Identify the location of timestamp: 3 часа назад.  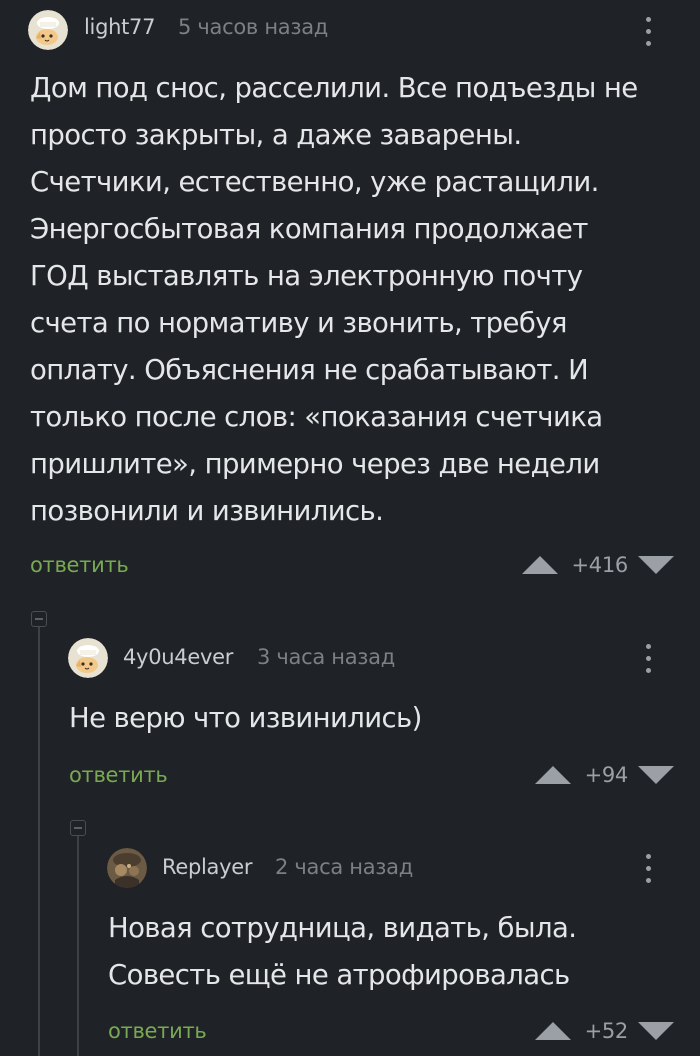
(326, 657).